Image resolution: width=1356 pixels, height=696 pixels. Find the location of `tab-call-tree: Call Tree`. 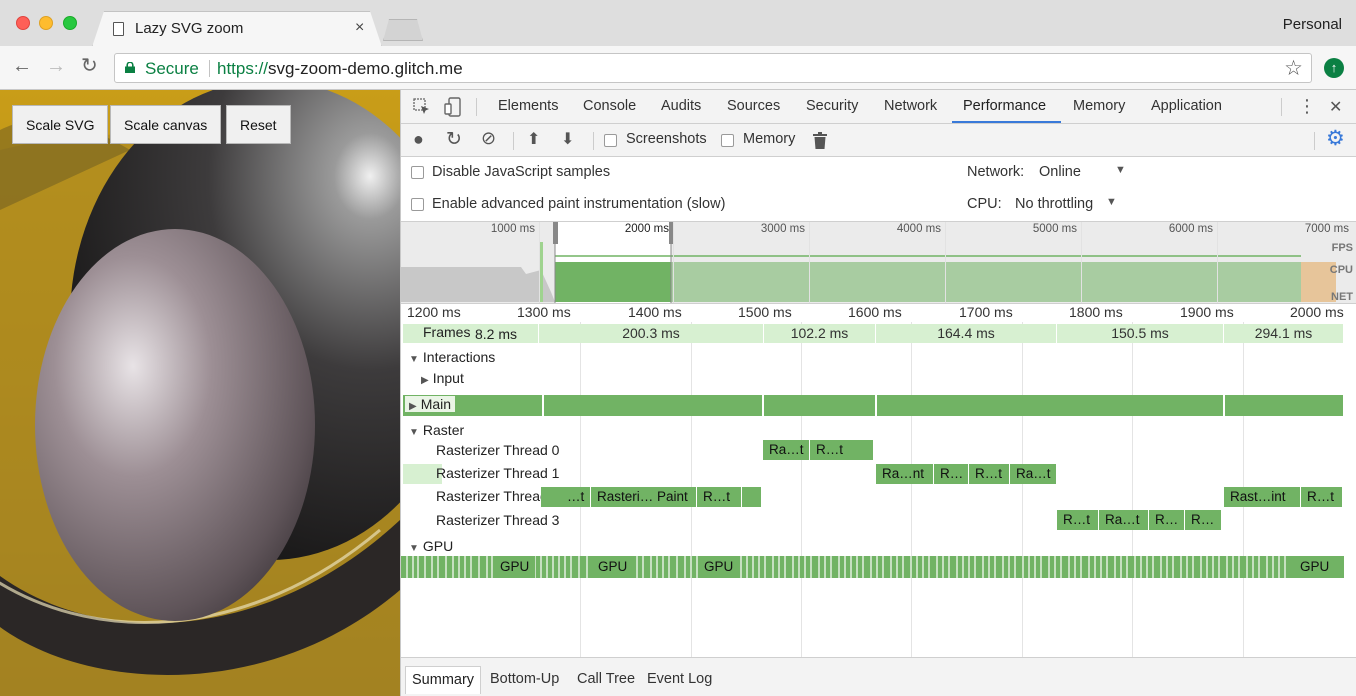

tab-call-tree: Call Tree is located at coordinates (606, 680).